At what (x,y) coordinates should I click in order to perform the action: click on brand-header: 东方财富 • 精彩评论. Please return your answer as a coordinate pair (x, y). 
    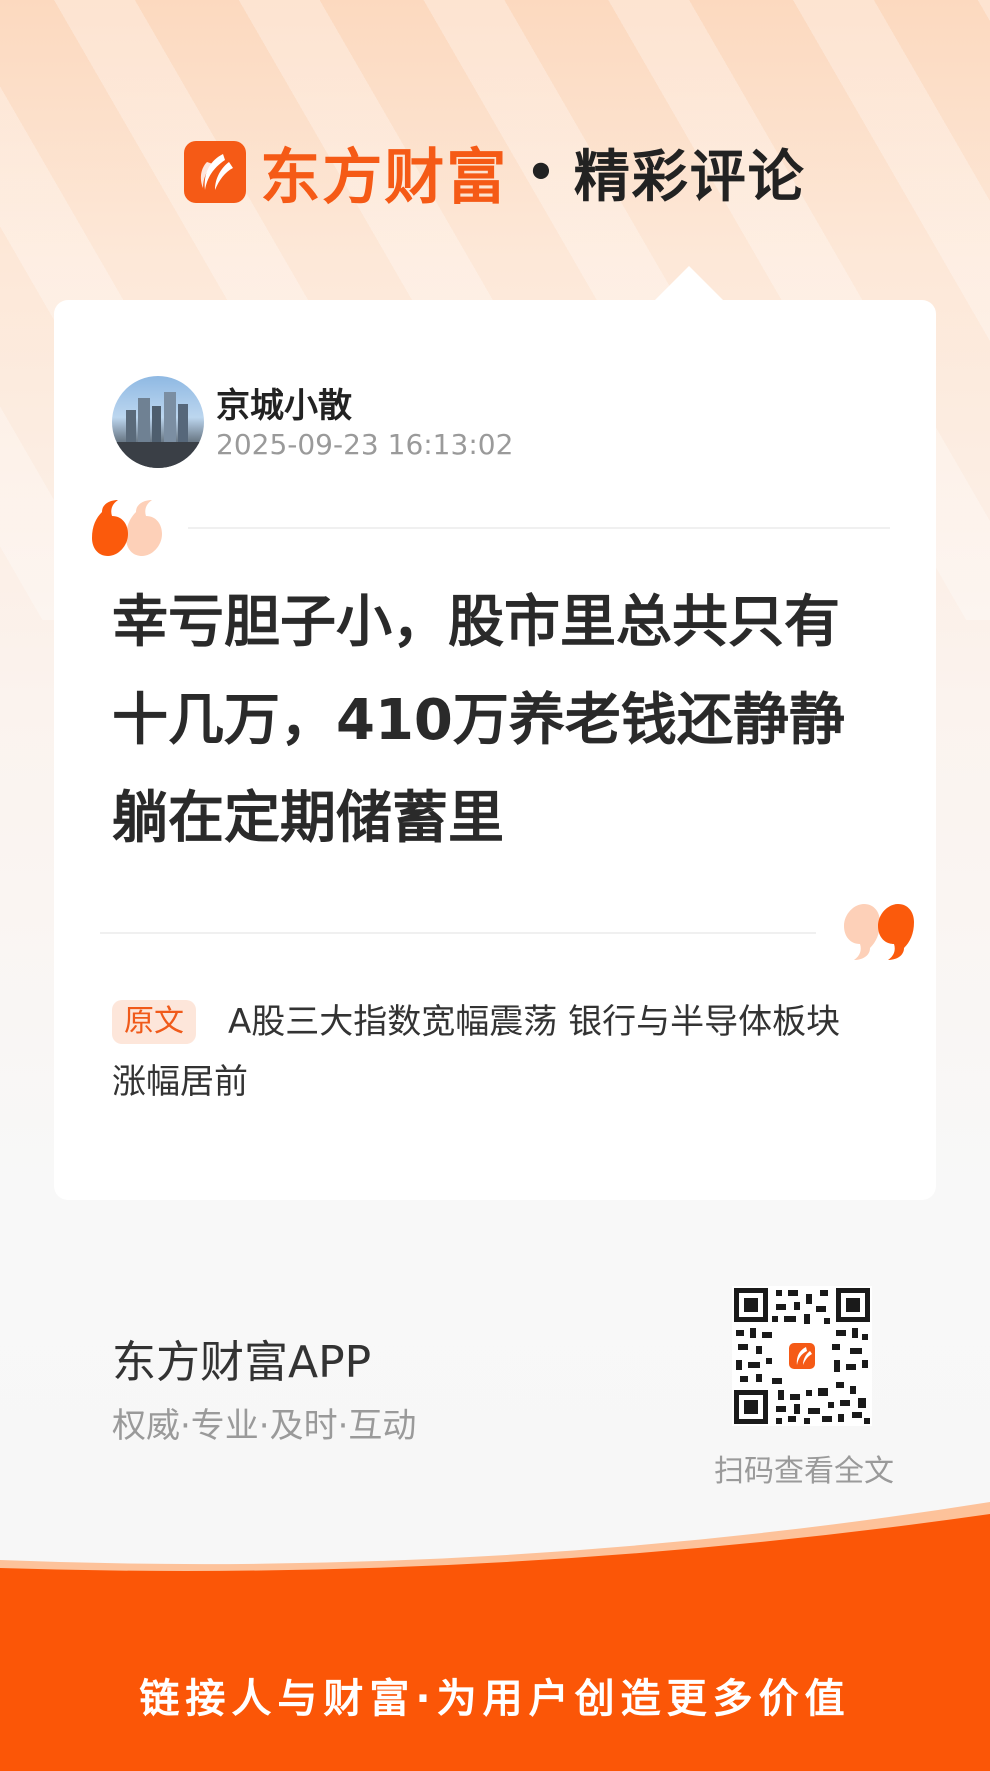
    Looking at the image, I should click on (495, 172).